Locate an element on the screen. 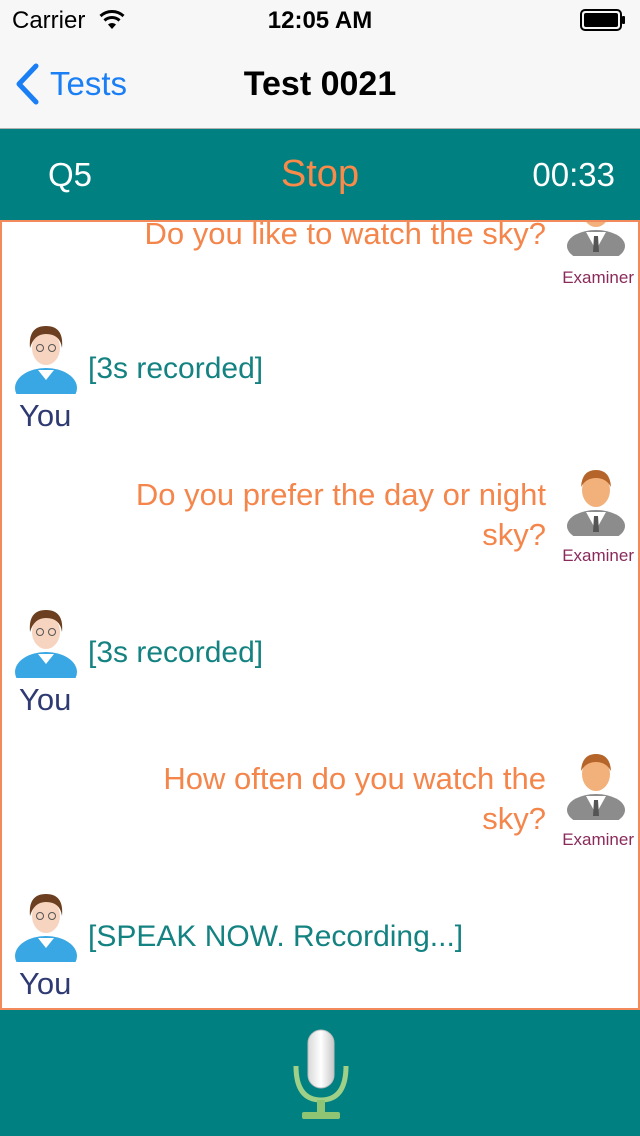  test-control-bar: Q5 Stop 00:33 is located at coordinates (320, 174).